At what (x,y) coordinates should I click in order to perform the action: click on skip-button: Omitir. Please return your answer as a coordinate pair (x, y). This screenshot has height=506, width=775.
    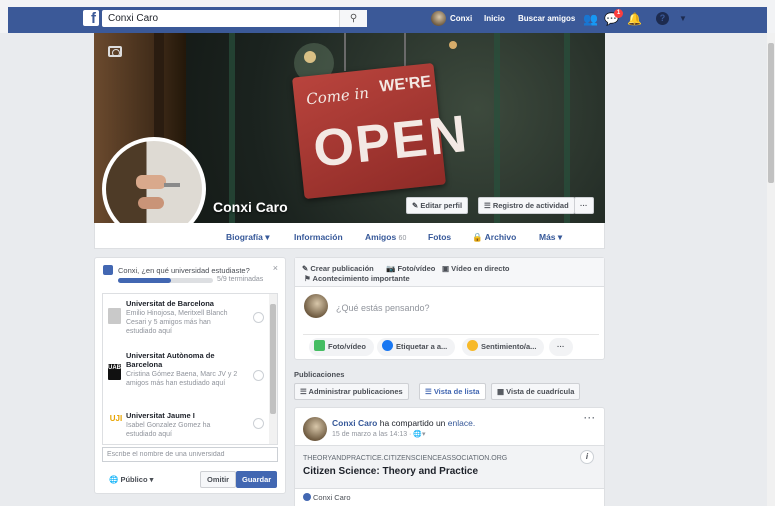
    Looking at the image, I should click on (218, 479).